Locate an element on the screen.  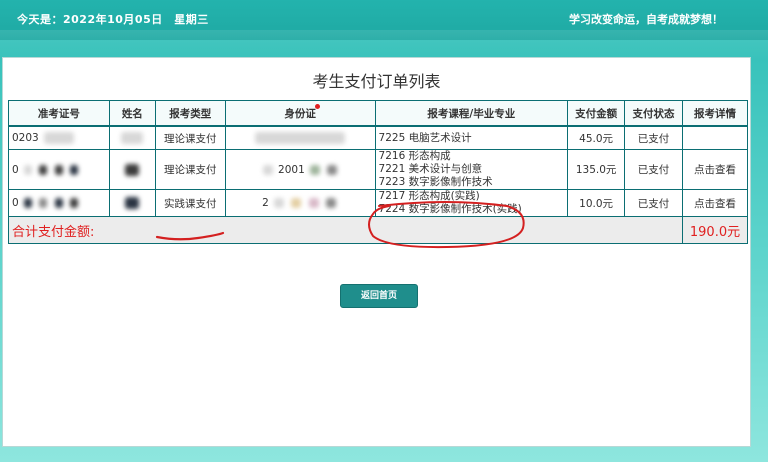
header-detail: 报考详情 is located at coordinates (715, 113).